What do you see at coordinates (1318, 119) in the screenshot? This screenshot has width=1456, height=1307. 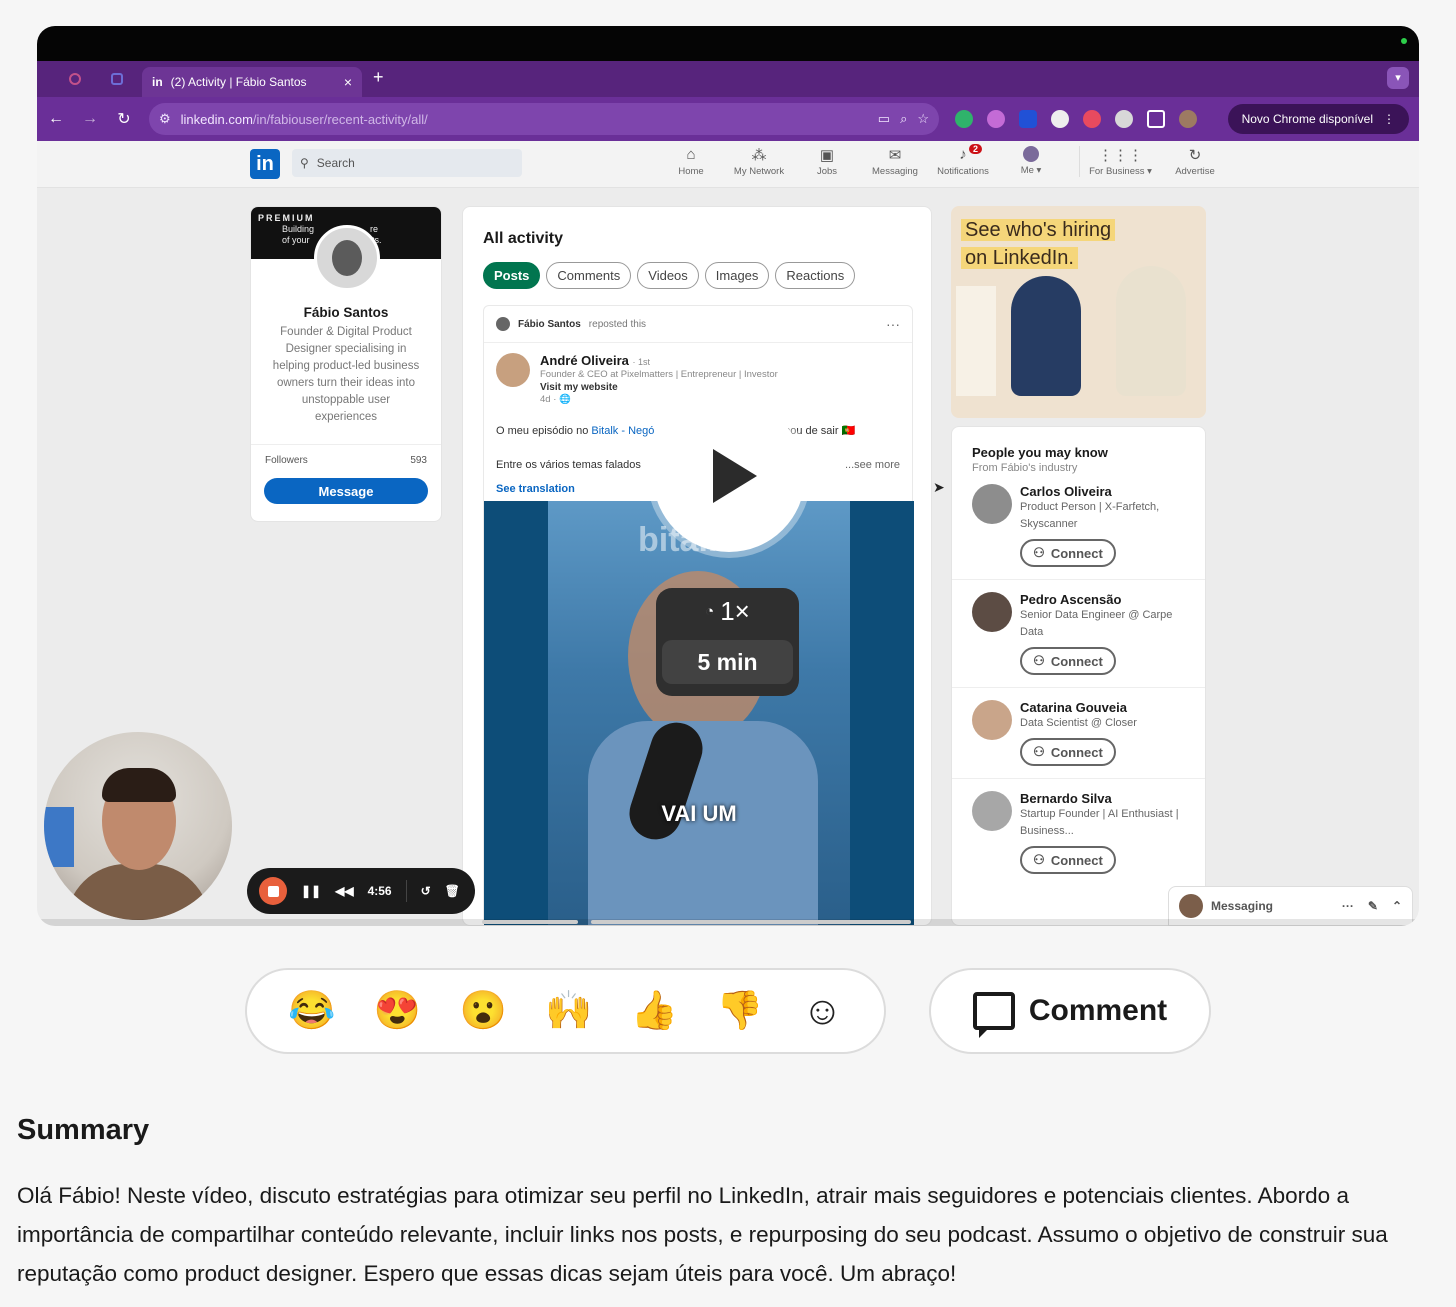 I see `chrome-update-button: Novo Chrome disponível ⋮` at bounding box center [1318, 119].